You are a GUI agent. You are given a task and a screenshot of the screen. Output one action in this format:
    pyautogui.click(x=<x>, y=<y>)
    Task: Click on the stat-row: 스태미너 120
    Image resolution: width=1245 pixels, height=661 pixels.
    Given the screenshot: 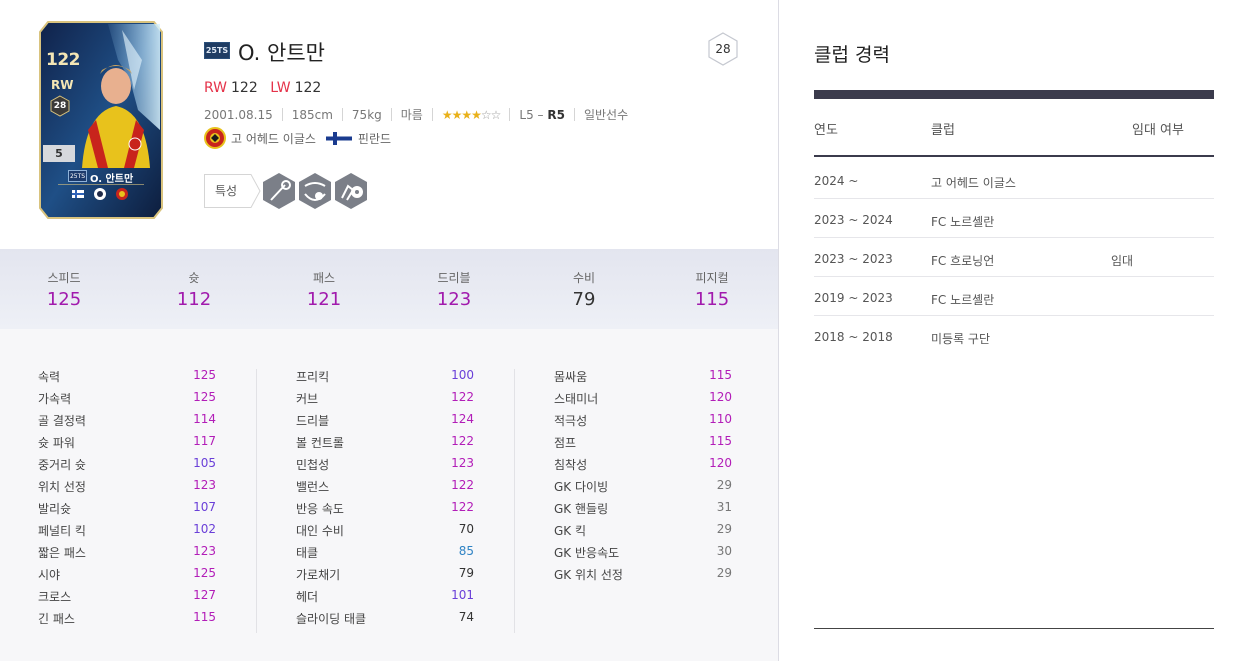 What is the action you would take?
    pyautogui.click(x=643, y=398)
    